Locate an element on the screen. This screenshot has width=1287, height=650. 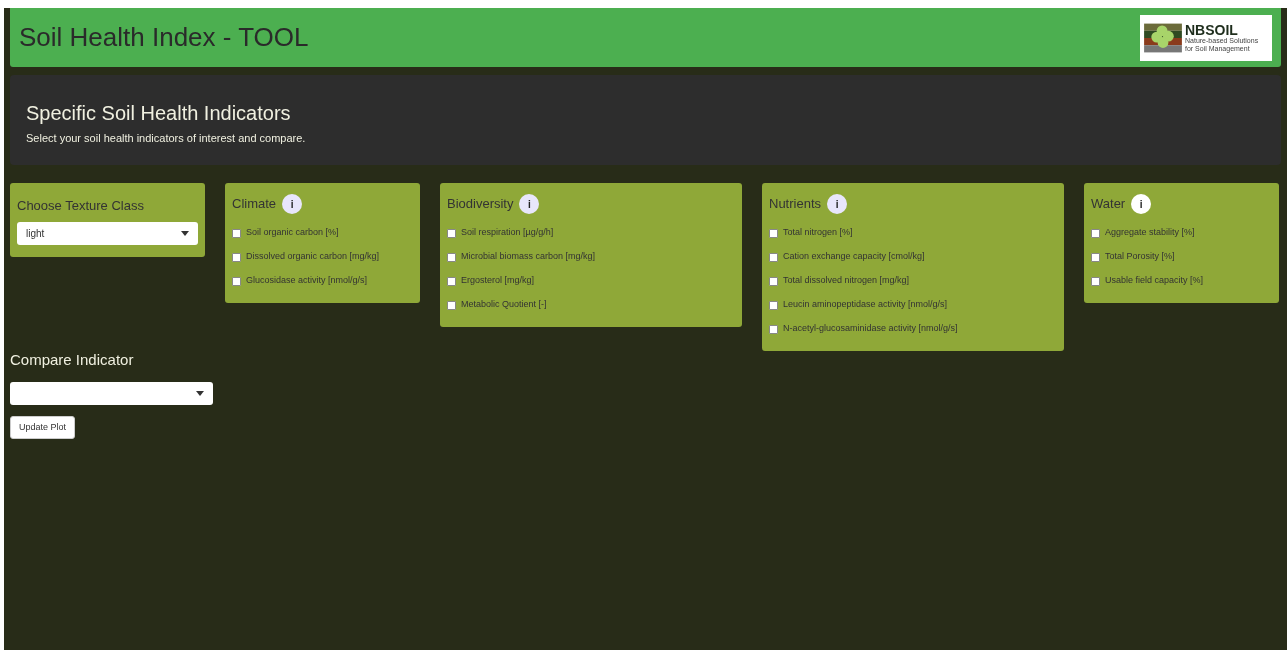
checkbox-label: Aggregate stability [%] is located at coordinates (1150, 233).